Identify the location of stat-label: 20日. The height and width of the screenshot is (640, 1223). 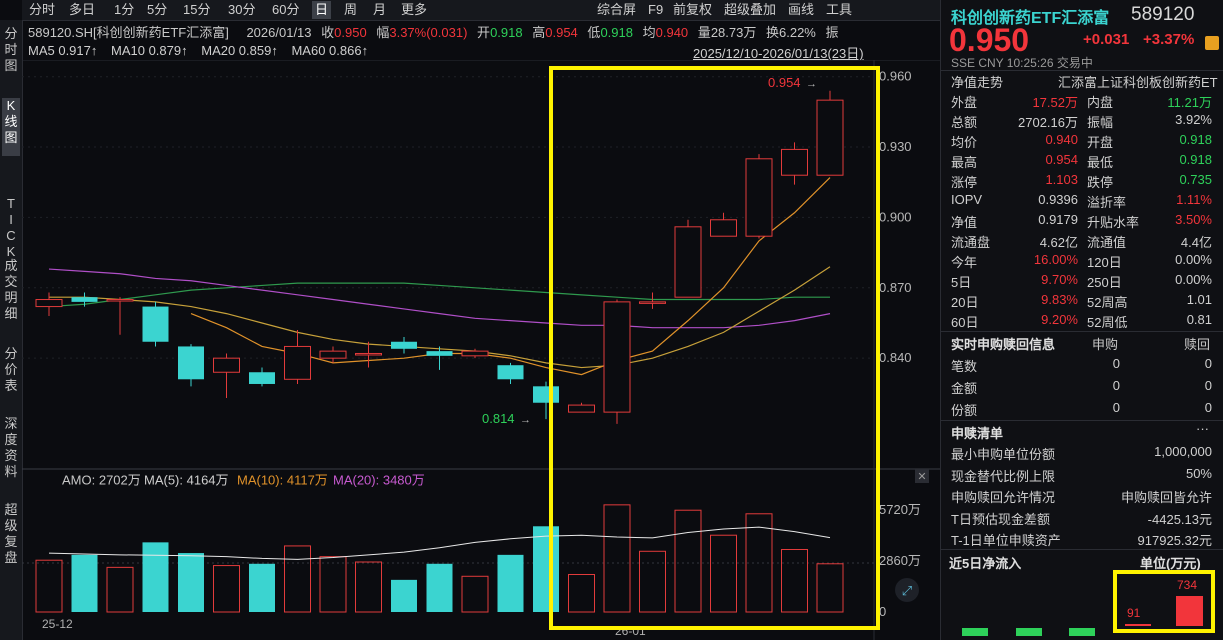
(965, 302).